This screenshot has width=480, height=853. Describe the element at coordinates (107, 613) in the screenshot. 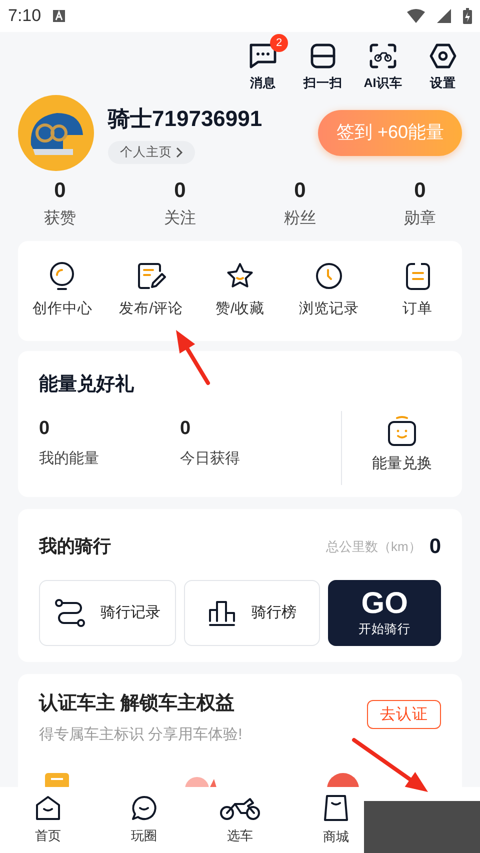

I see `riding-button: 骑行记录` at that location.